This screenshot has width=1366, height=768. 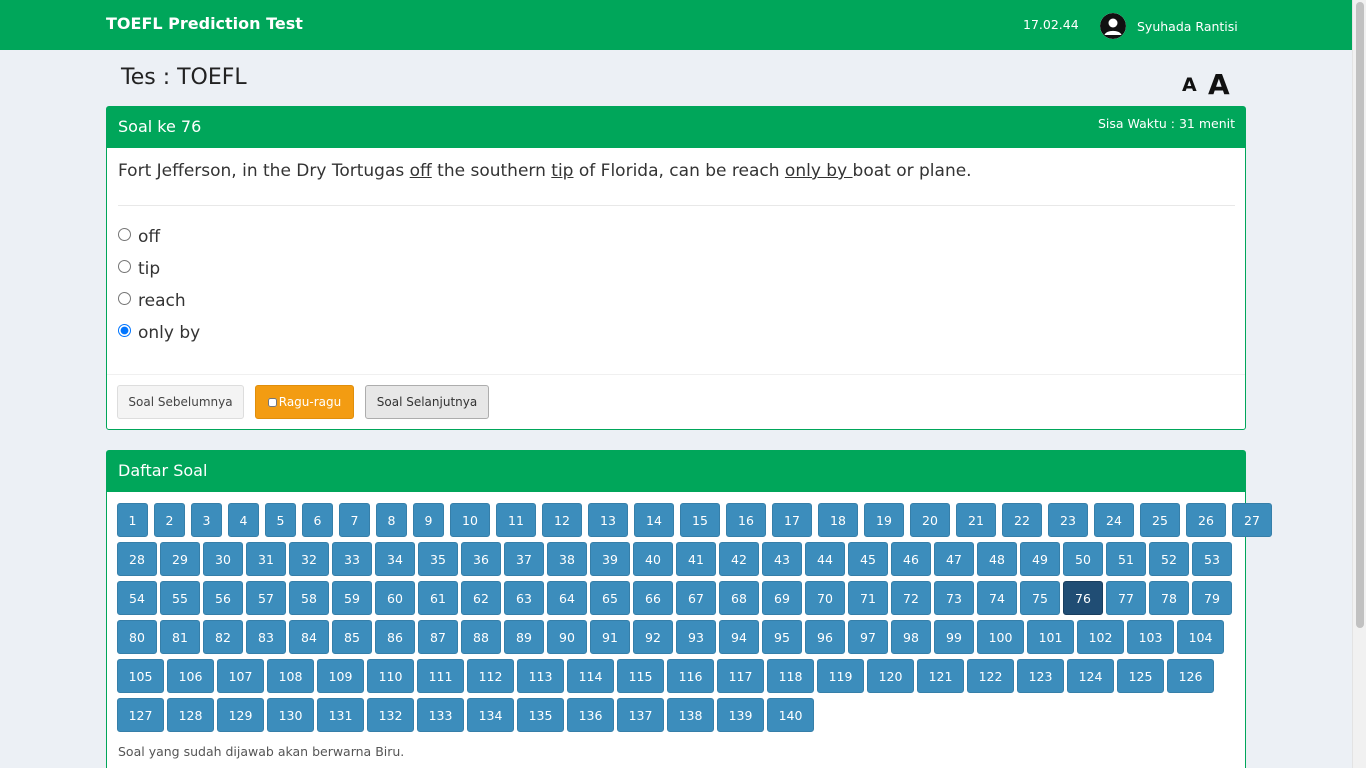 What do you see at coordinates (1212, 559) in the screenshot?
I see `question-number-button: 53` at bounding box center [1212, 559].